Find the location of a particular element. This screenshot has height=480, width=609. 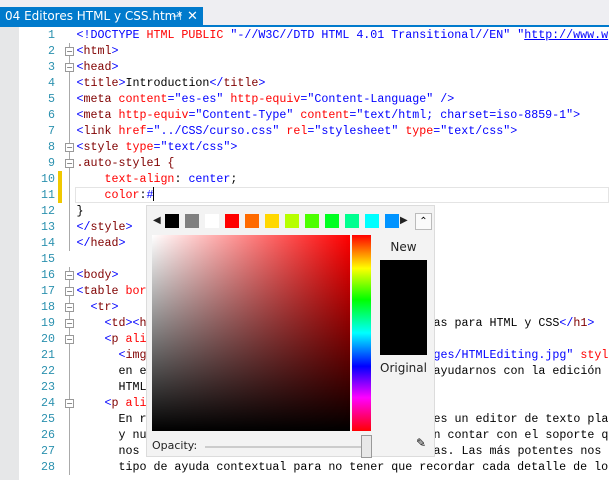

code-line: <td><h is located at coordinates (111, 323).